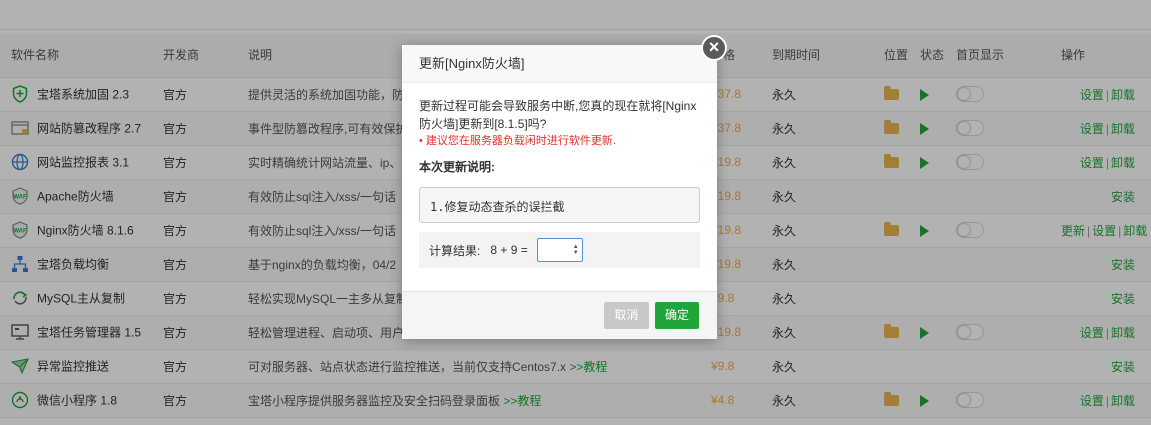 This screenshot has width=1151, height=425. I want to click on update-warning: • 建议您在服务器负载闲时进行软件更新., so click(517, 141).